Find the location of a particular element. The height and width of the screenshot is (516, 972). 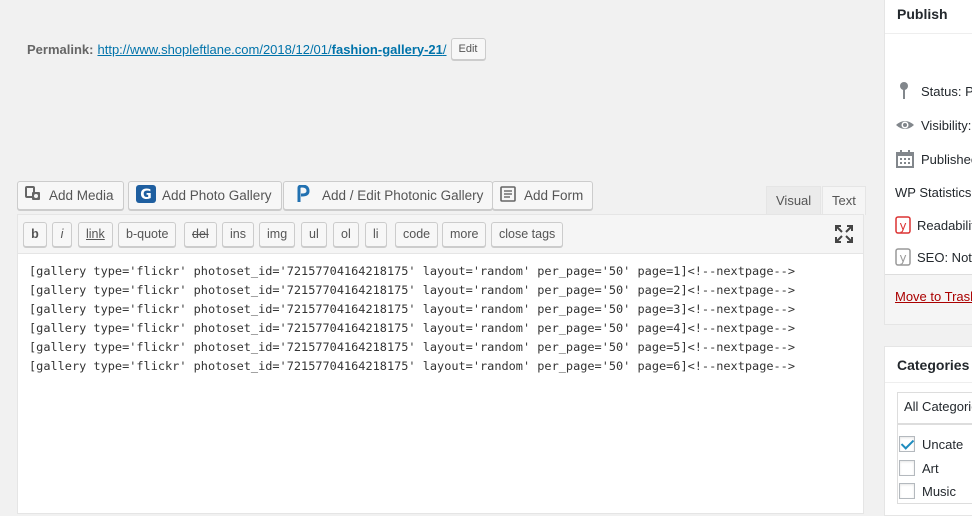

move-to-trash-link: Move to Trash is located at coordinates (933, 296).